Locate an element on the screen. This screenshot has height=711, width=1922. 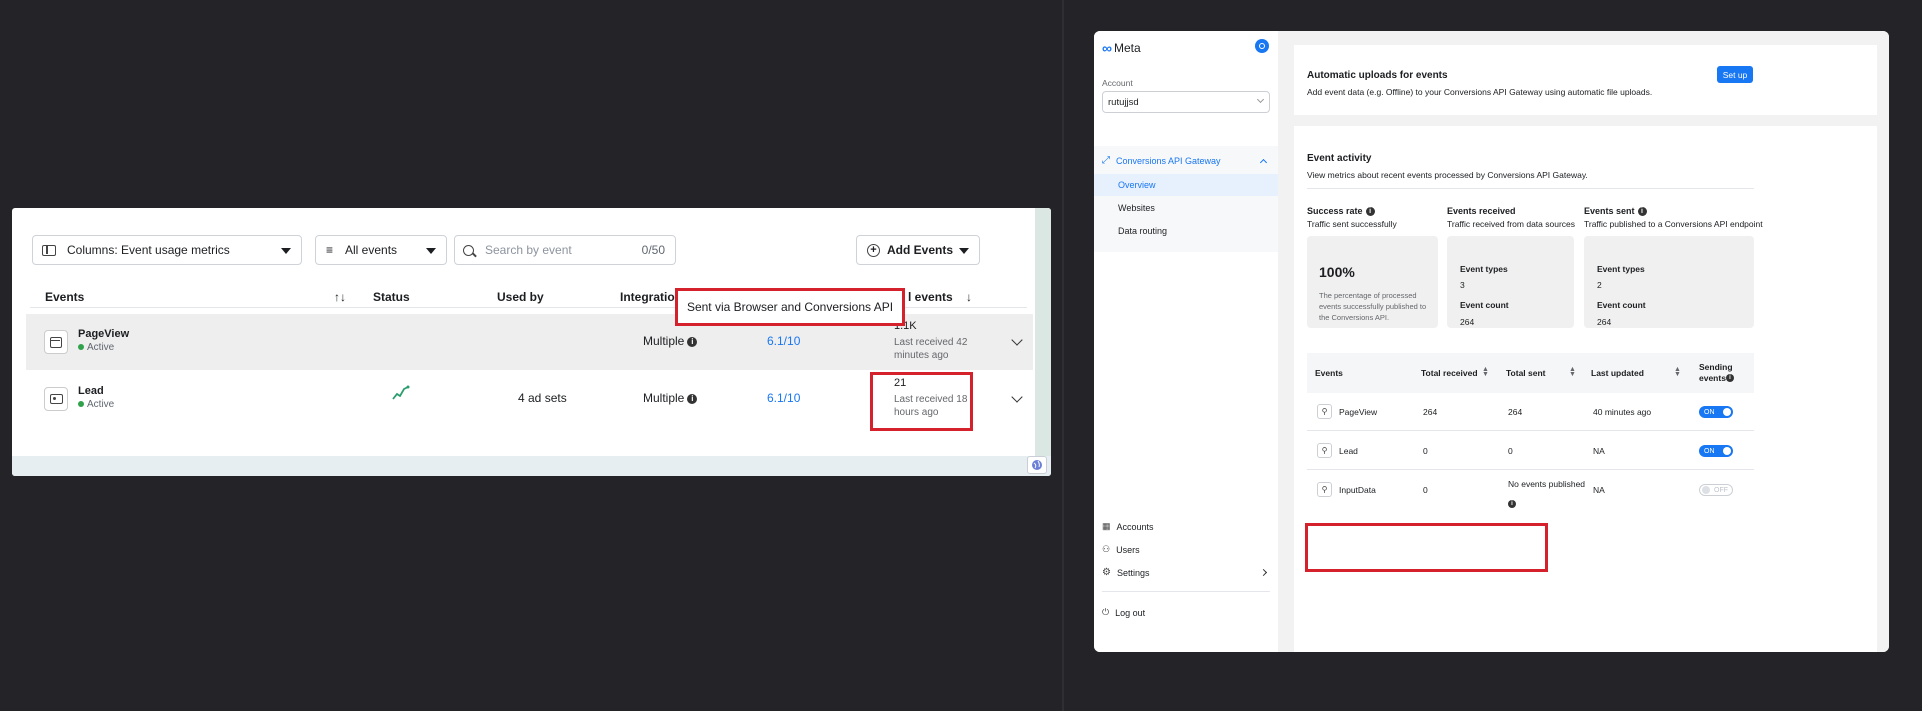
globe-icon is located at coordinates (1037, 465).